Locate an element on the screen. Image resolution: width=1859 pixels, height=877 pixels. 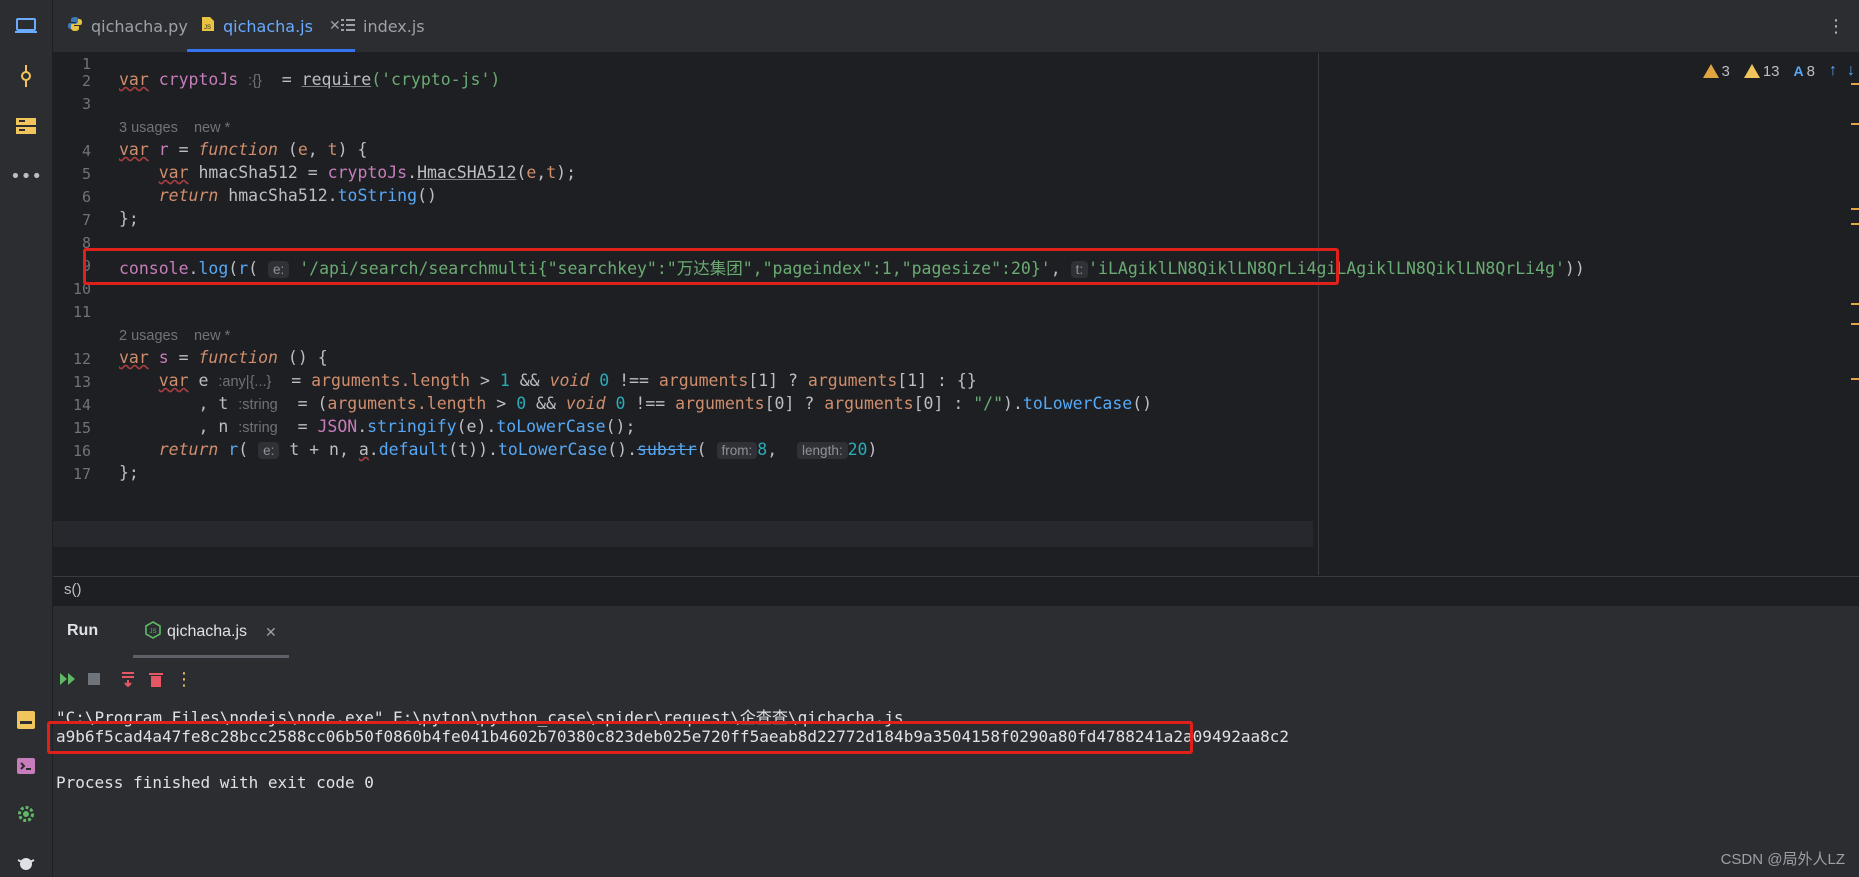
line-number: 15 is located at coordinates (81, 428).